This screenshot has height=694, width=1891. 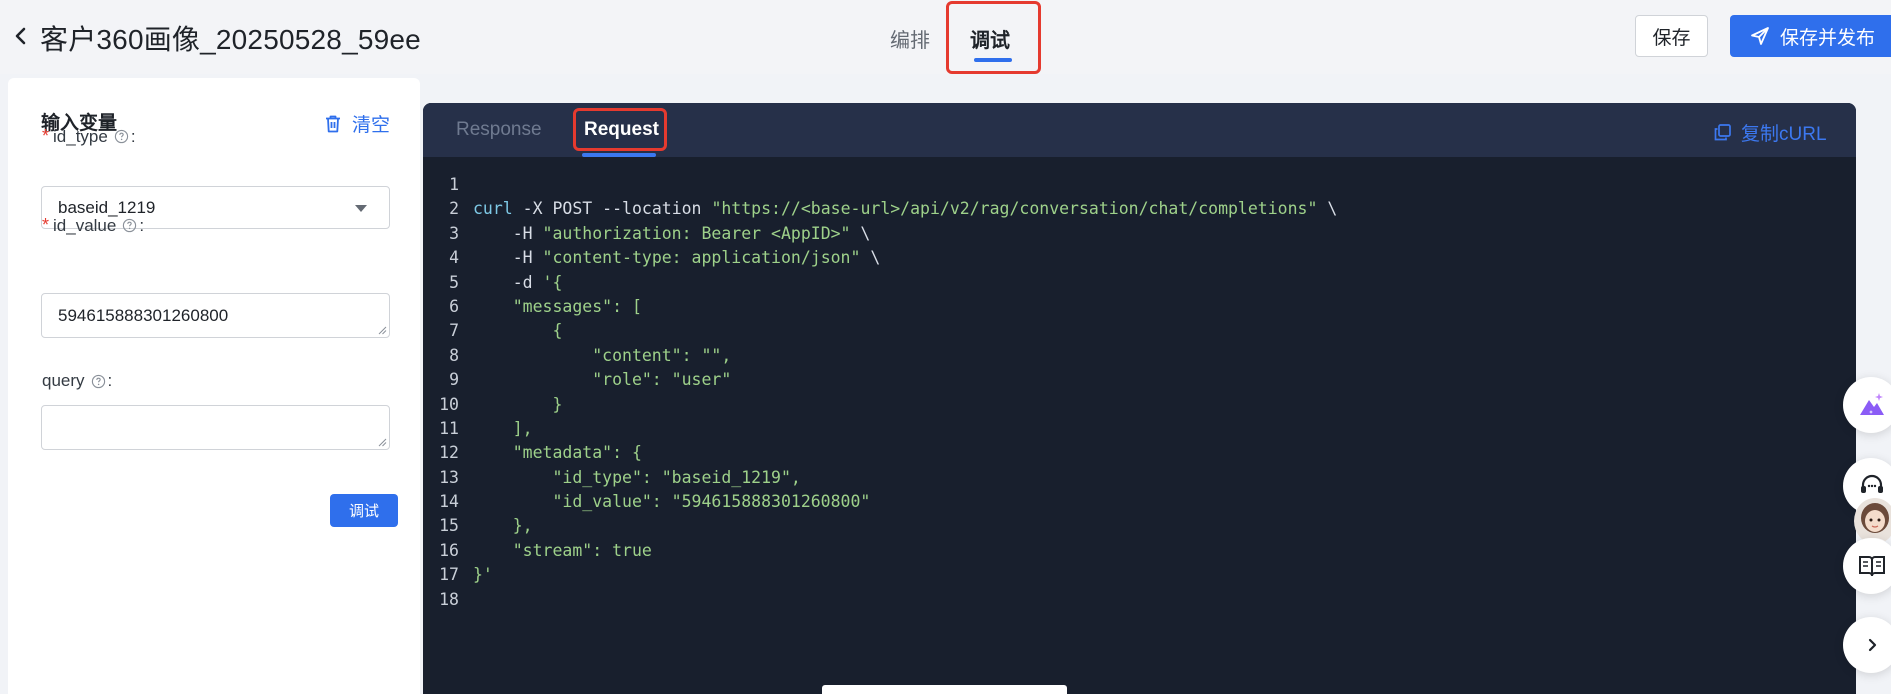 What do you see at coordinates (361, 208) in the screenshot?
I see `caret-down-icon` at bounding box center [361, 208].